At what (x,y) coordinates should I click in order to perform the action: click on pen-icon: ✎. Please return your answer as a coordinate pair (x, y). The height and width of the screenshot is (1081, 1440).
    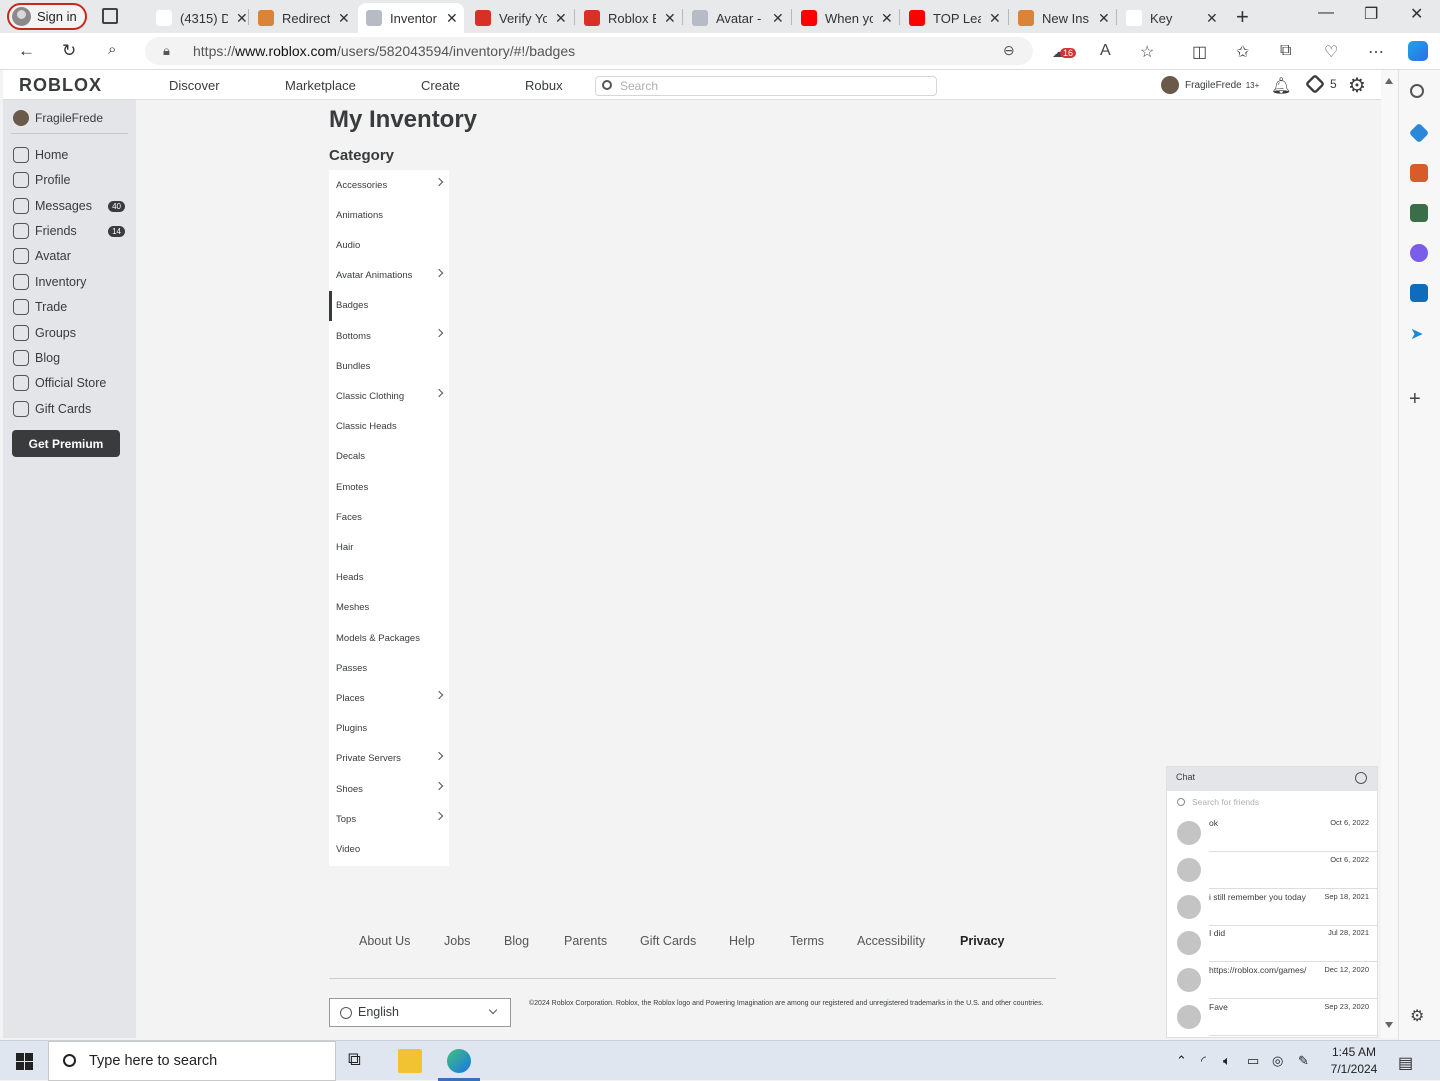
    Looking at the image, I should click on (1303, 1061).